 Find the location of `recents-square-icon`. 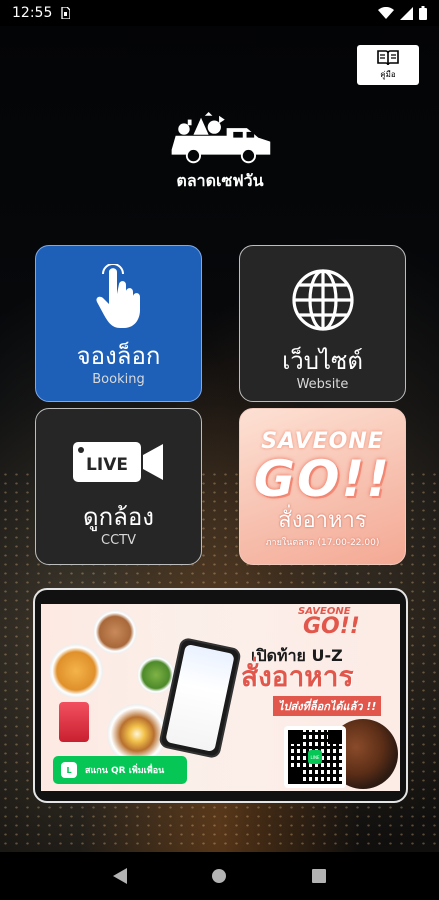

recents-square-icon is located at coordinates (319, 876).